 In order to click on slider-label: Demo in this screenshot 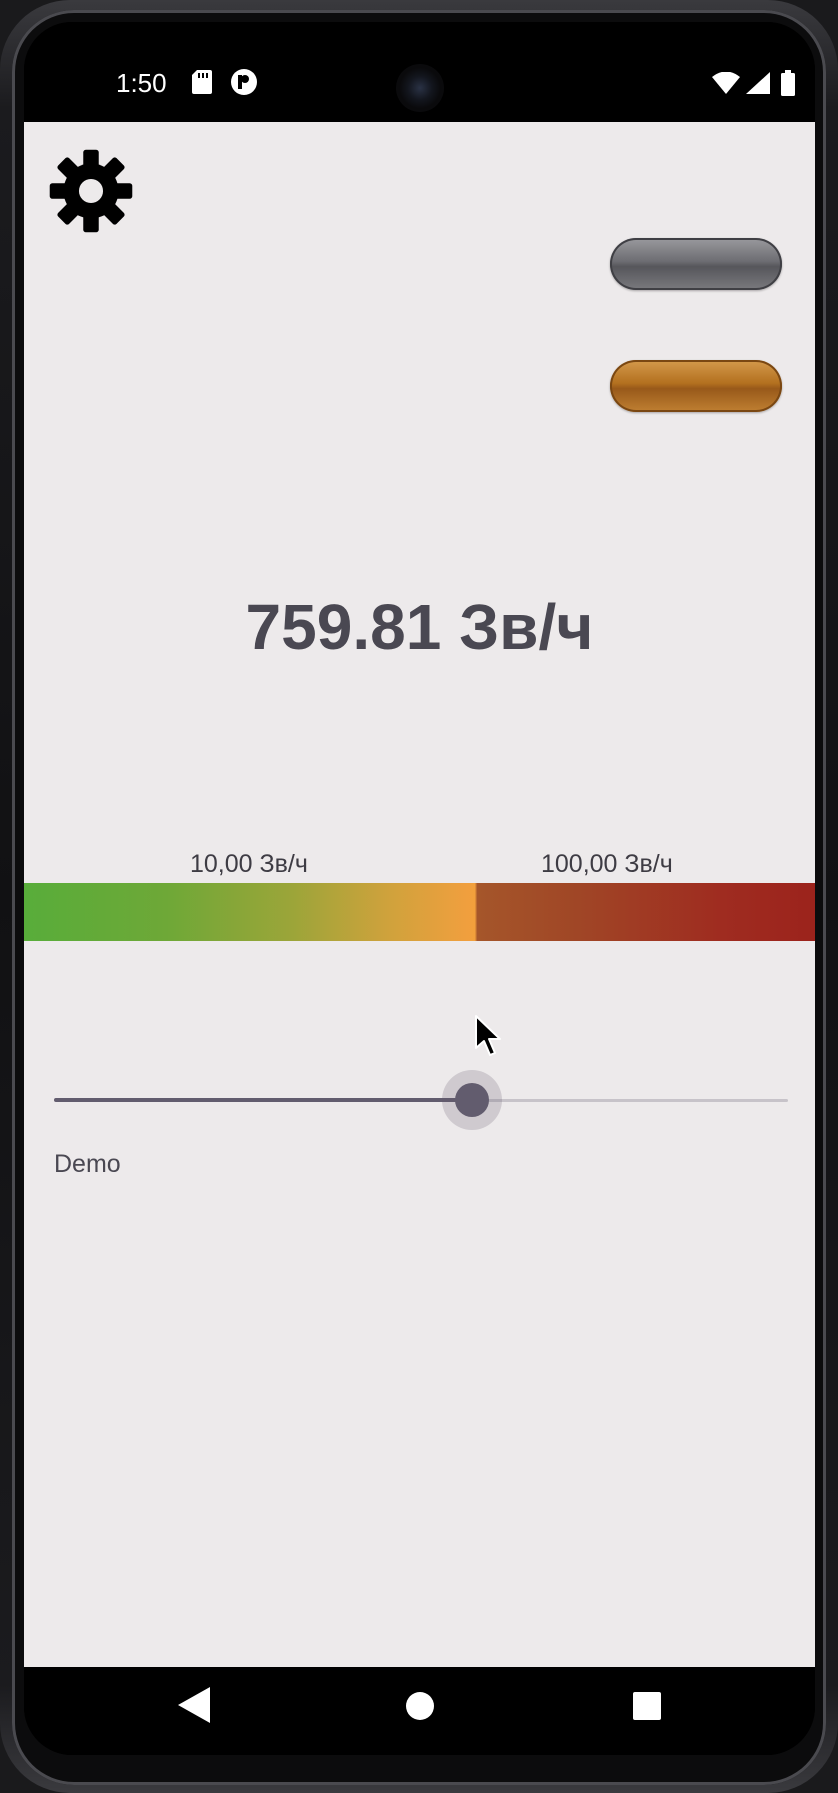, I will do `click(87, 1164)`.